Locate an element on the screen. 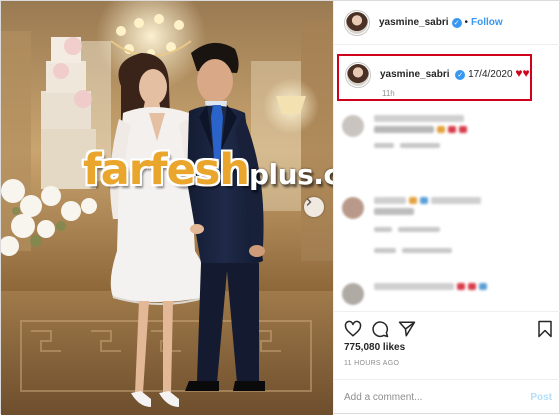 Image resolution: width=560 pixels, height=415 pixels. avatar is located at coordinates (357, 22).